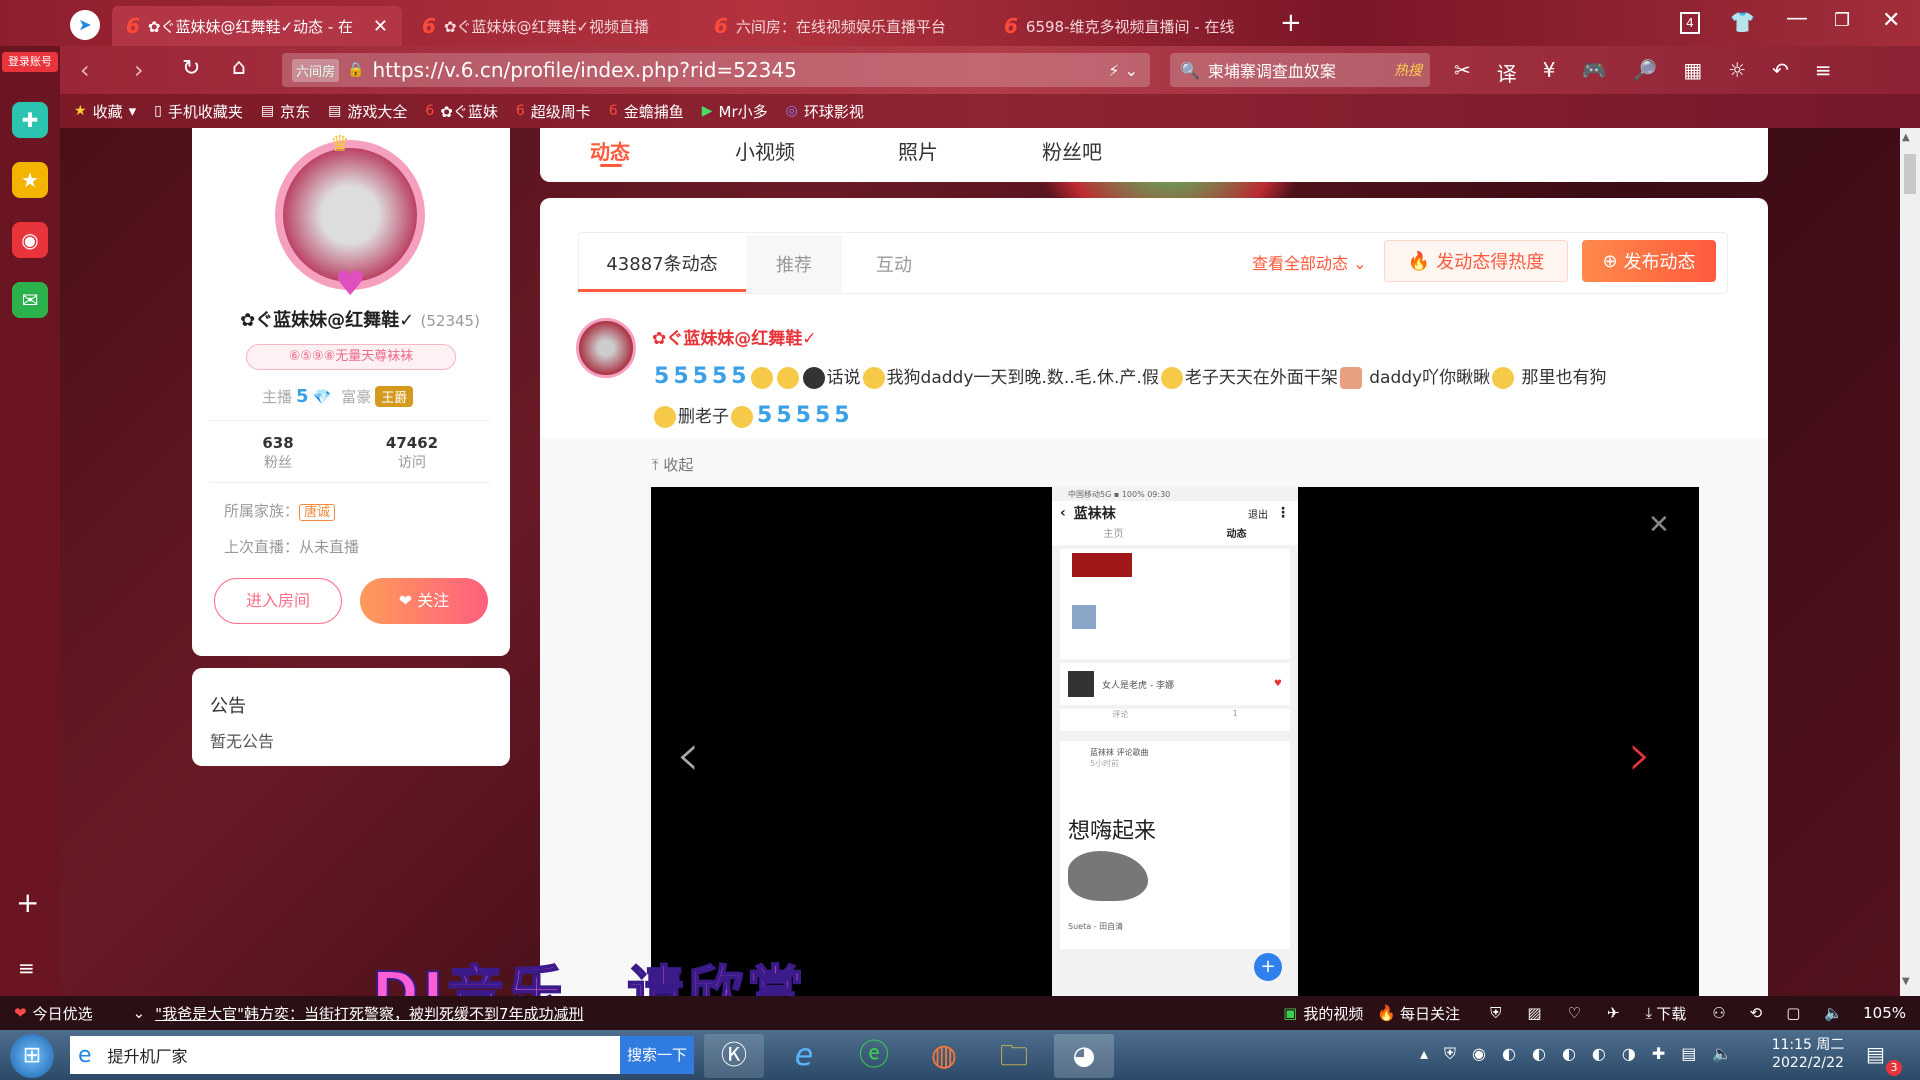 The height and width of the screenshot is (1080, 1920). Describe the element at coordinates (1688, 1054) in the screenshot. I see `tray-network-icon: ▤` at that location.